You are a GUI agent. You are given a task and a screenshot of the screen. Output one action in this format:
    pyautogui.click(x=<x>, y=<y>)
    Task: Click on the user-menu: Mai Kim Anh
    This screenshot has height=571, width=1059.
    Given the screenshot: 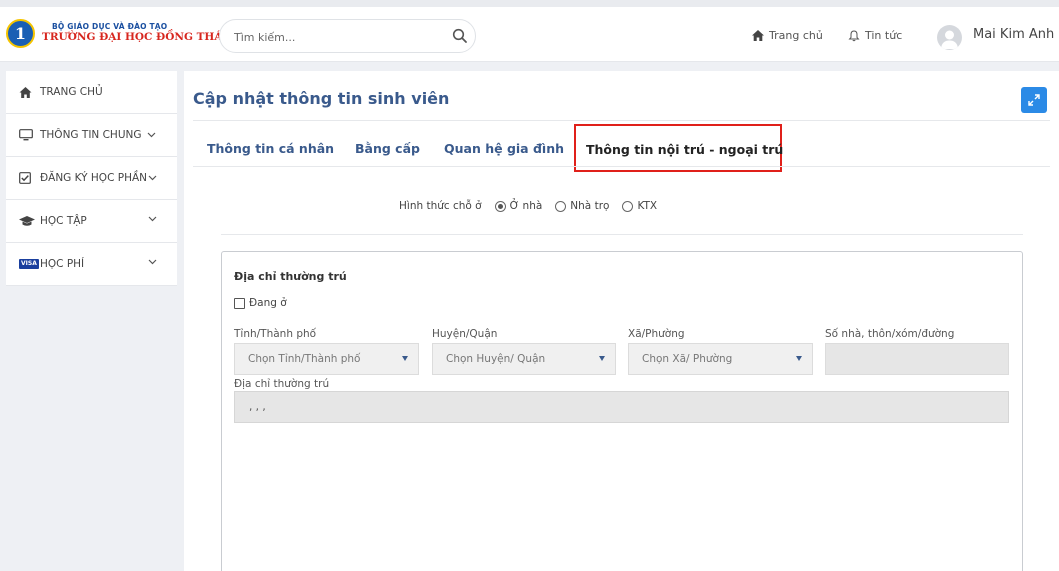 What is the action you would take?
    pyautogui.click(x=1016, y=34)
    